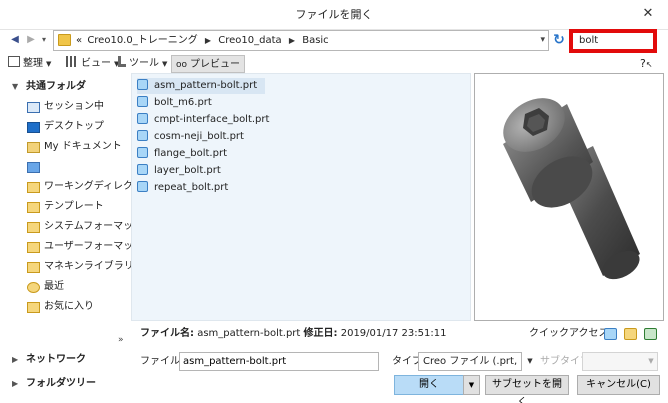 This screenshot has width=668, height=403. I want to click on breadcrumb: « Creo10.0_トレーニング ▶ Creo10_data ▶ Basic, so click(203, 40).